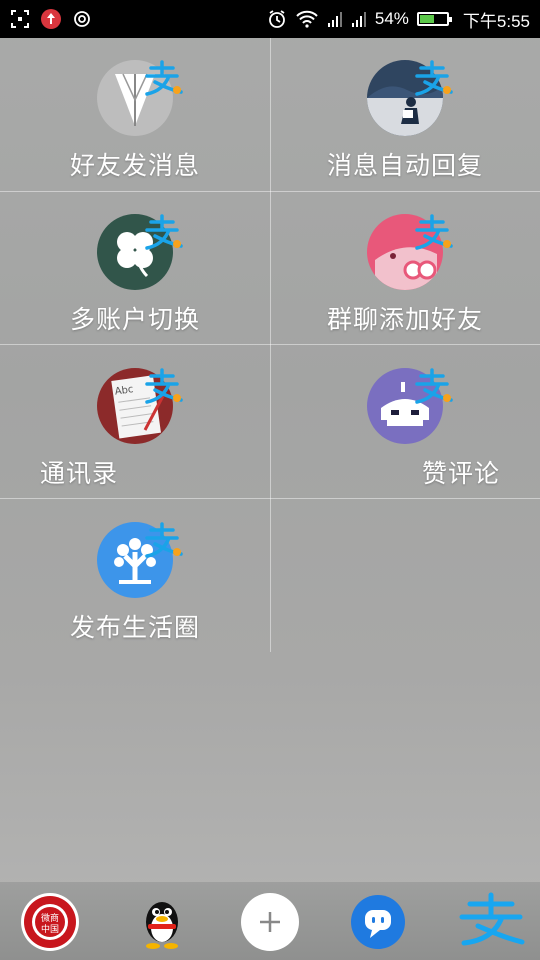 This screenshot has height=960, width=540. Describe the element at coordinates (492, 919) in the screenshot. I see `alipay-icon` at that location.